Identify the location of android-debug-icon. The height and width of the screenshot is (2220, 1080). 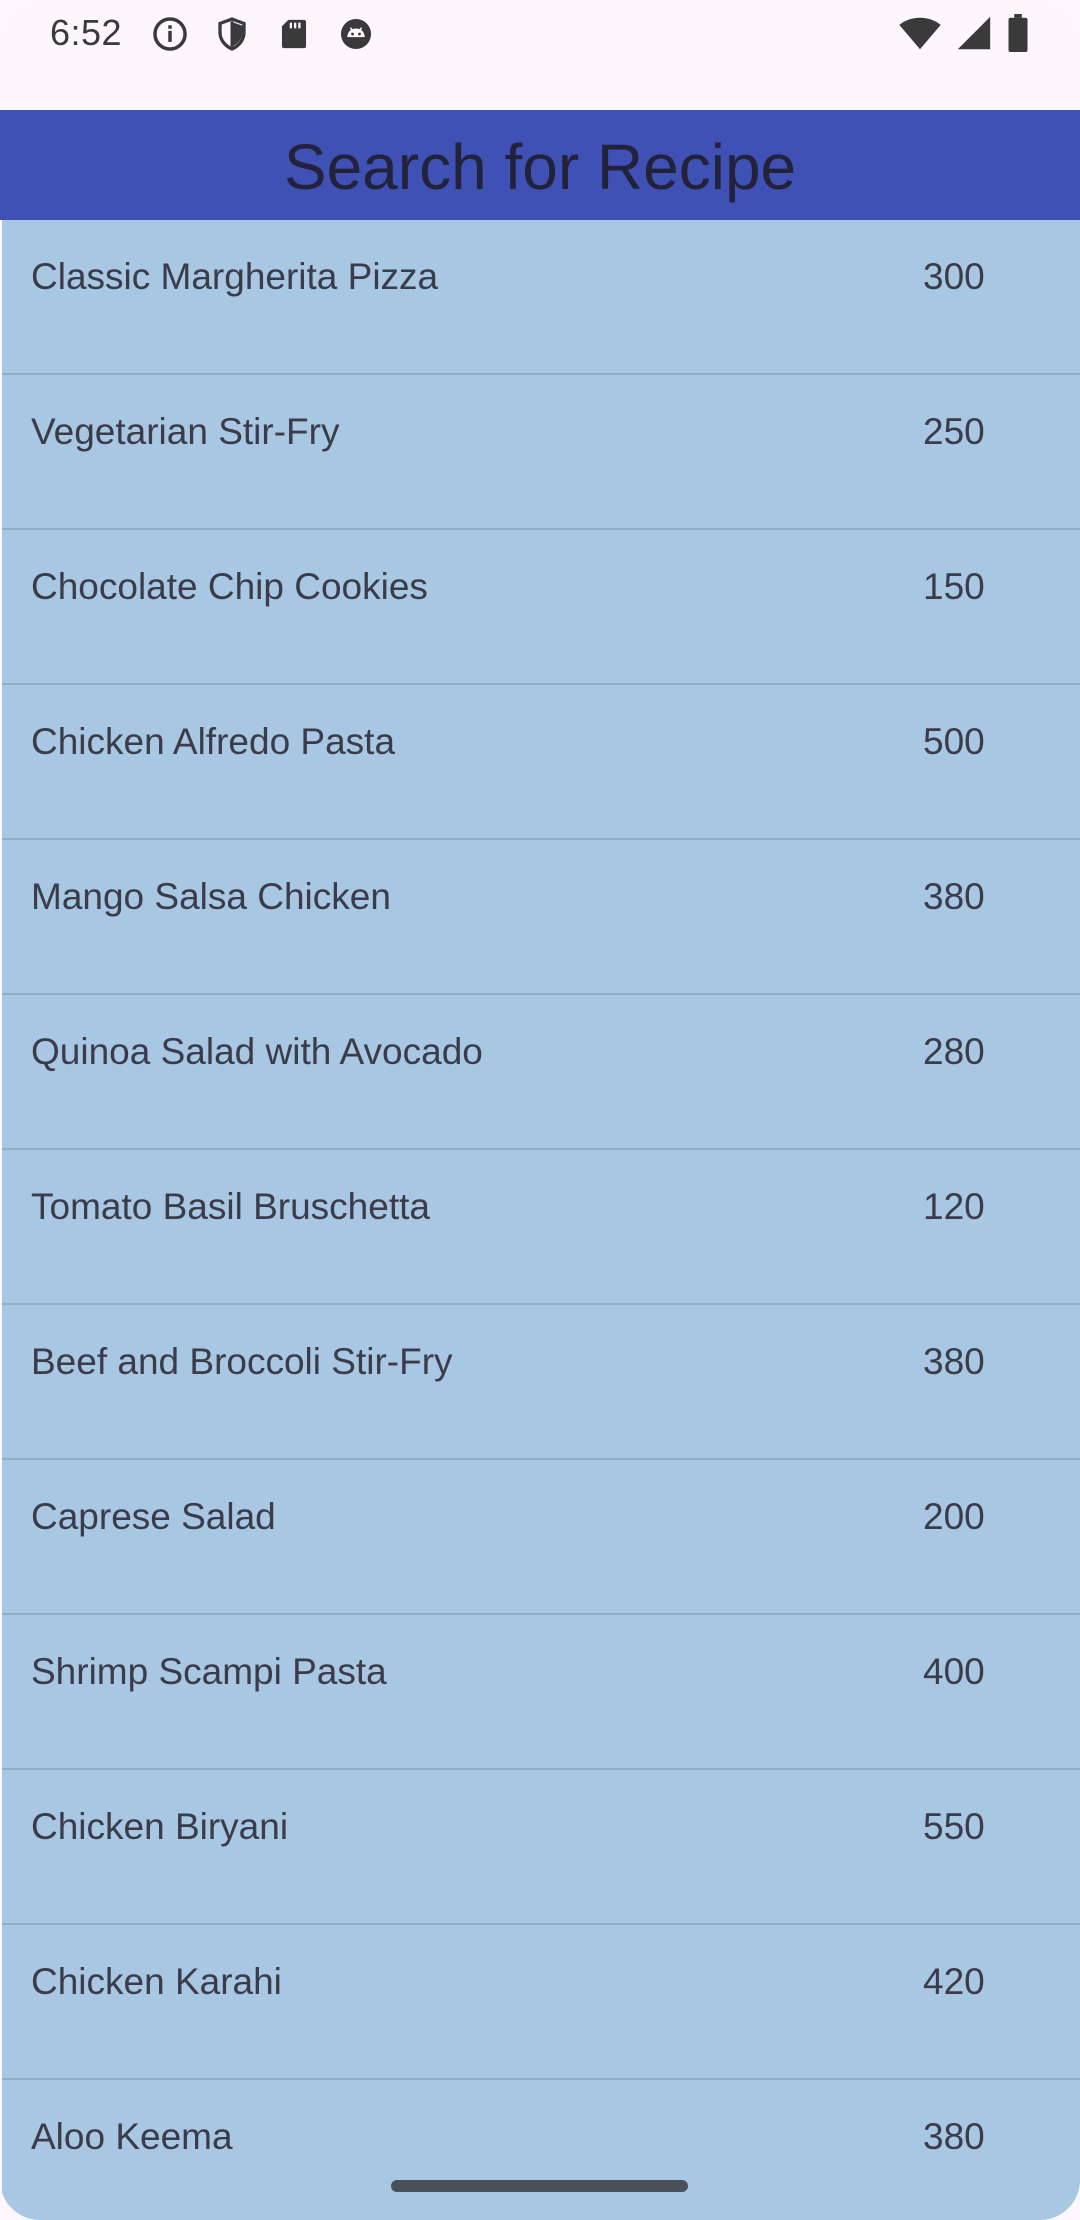
(356, 34).